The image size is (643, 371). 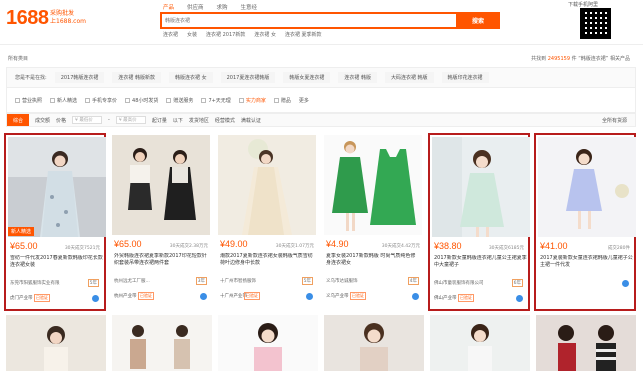 I want to click on hotword: 连衣裙 女, so click(x=265, y=34).